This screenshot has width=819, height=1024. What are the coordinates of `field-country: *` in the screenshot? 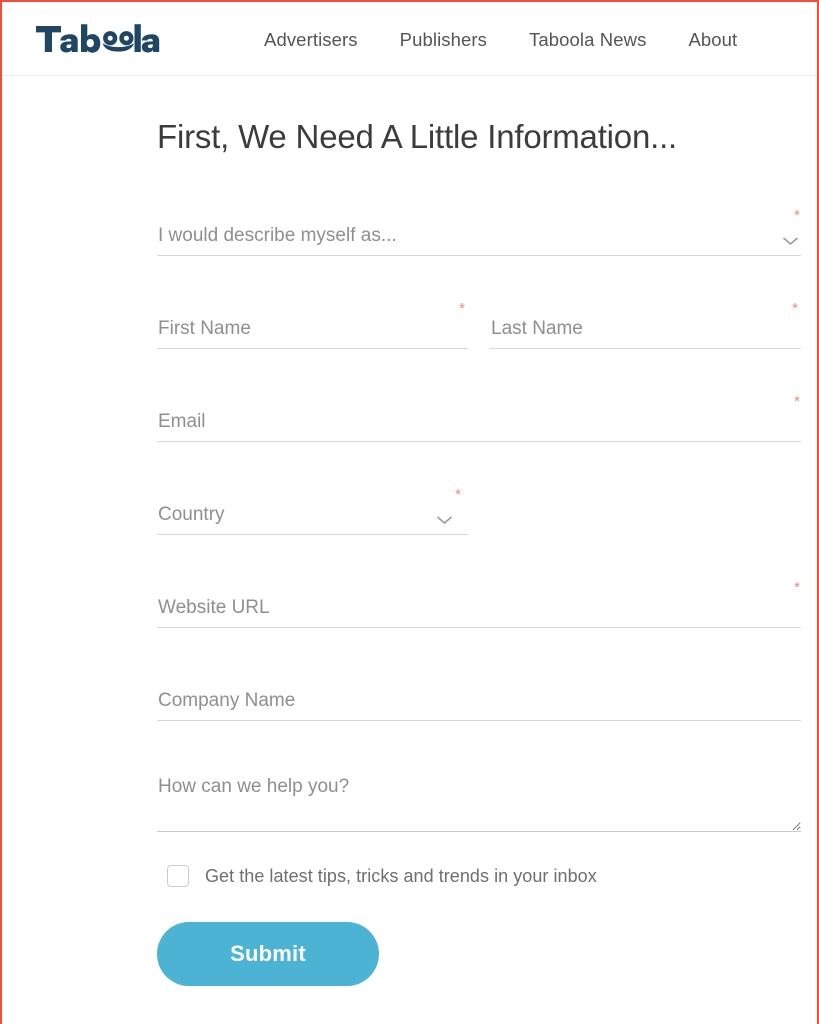 It's located at (312, 511).